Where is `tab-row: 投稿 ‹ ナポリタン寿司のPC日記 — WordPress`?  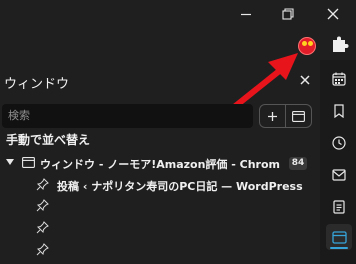
tab-row: 投稿 ‹ ナポリタン寿司のPC日記 — WordPress is located at coordinates (156, 185).